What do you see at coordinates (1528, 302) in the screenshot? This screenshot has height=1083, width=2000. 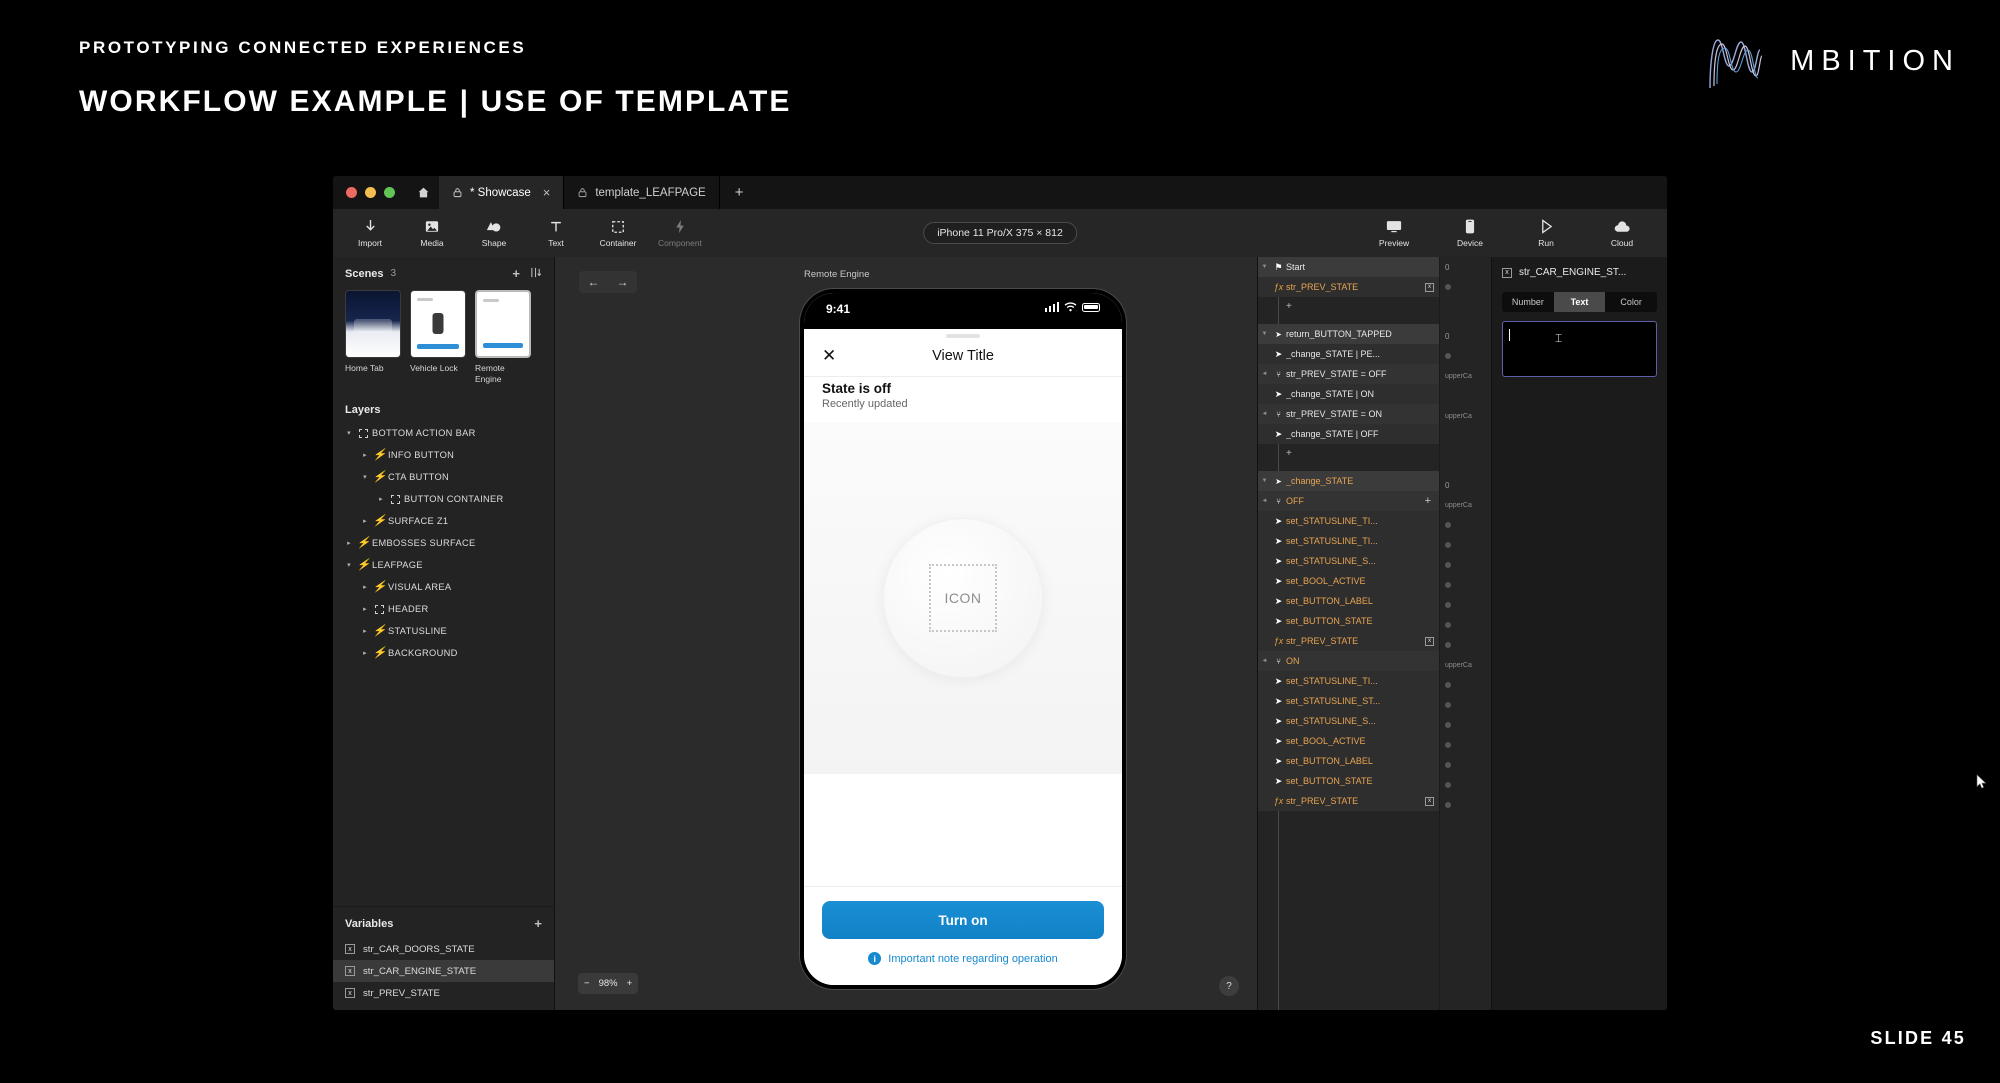 I see `tab-number: Number` at bounding box center [1528, 302].